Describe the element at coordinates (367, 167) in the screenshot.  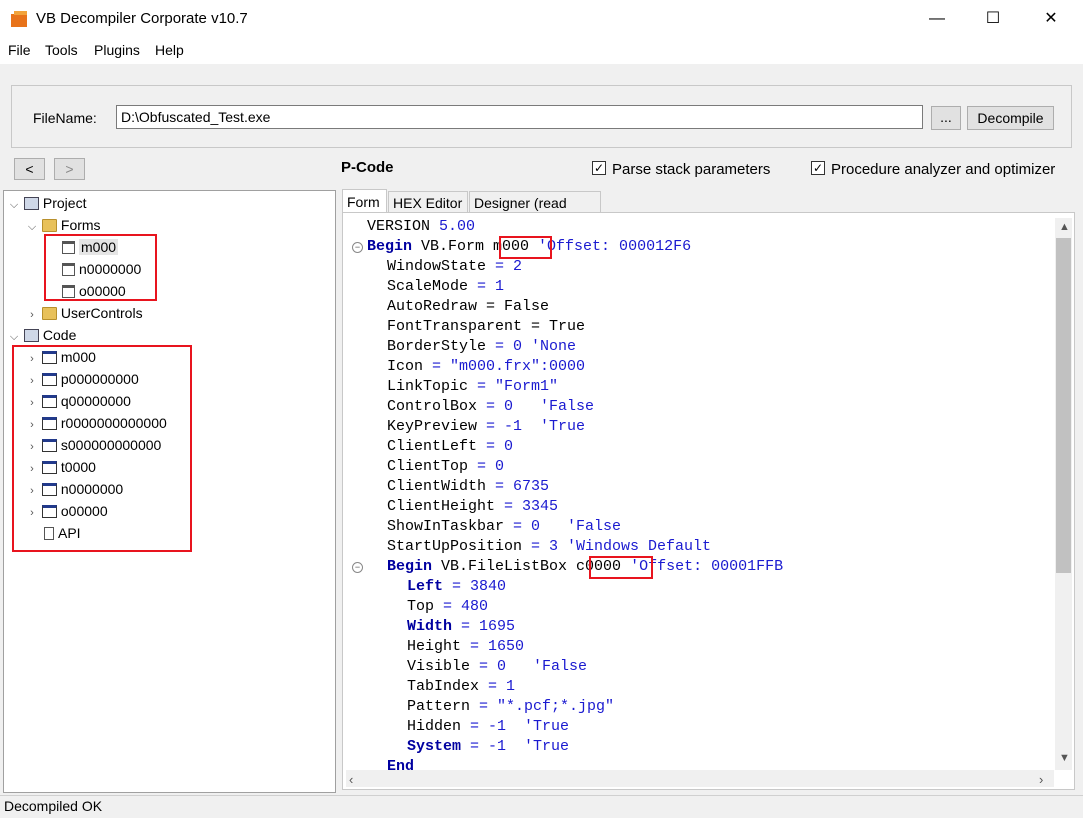
I see `mode-label: P-Code` at that location.